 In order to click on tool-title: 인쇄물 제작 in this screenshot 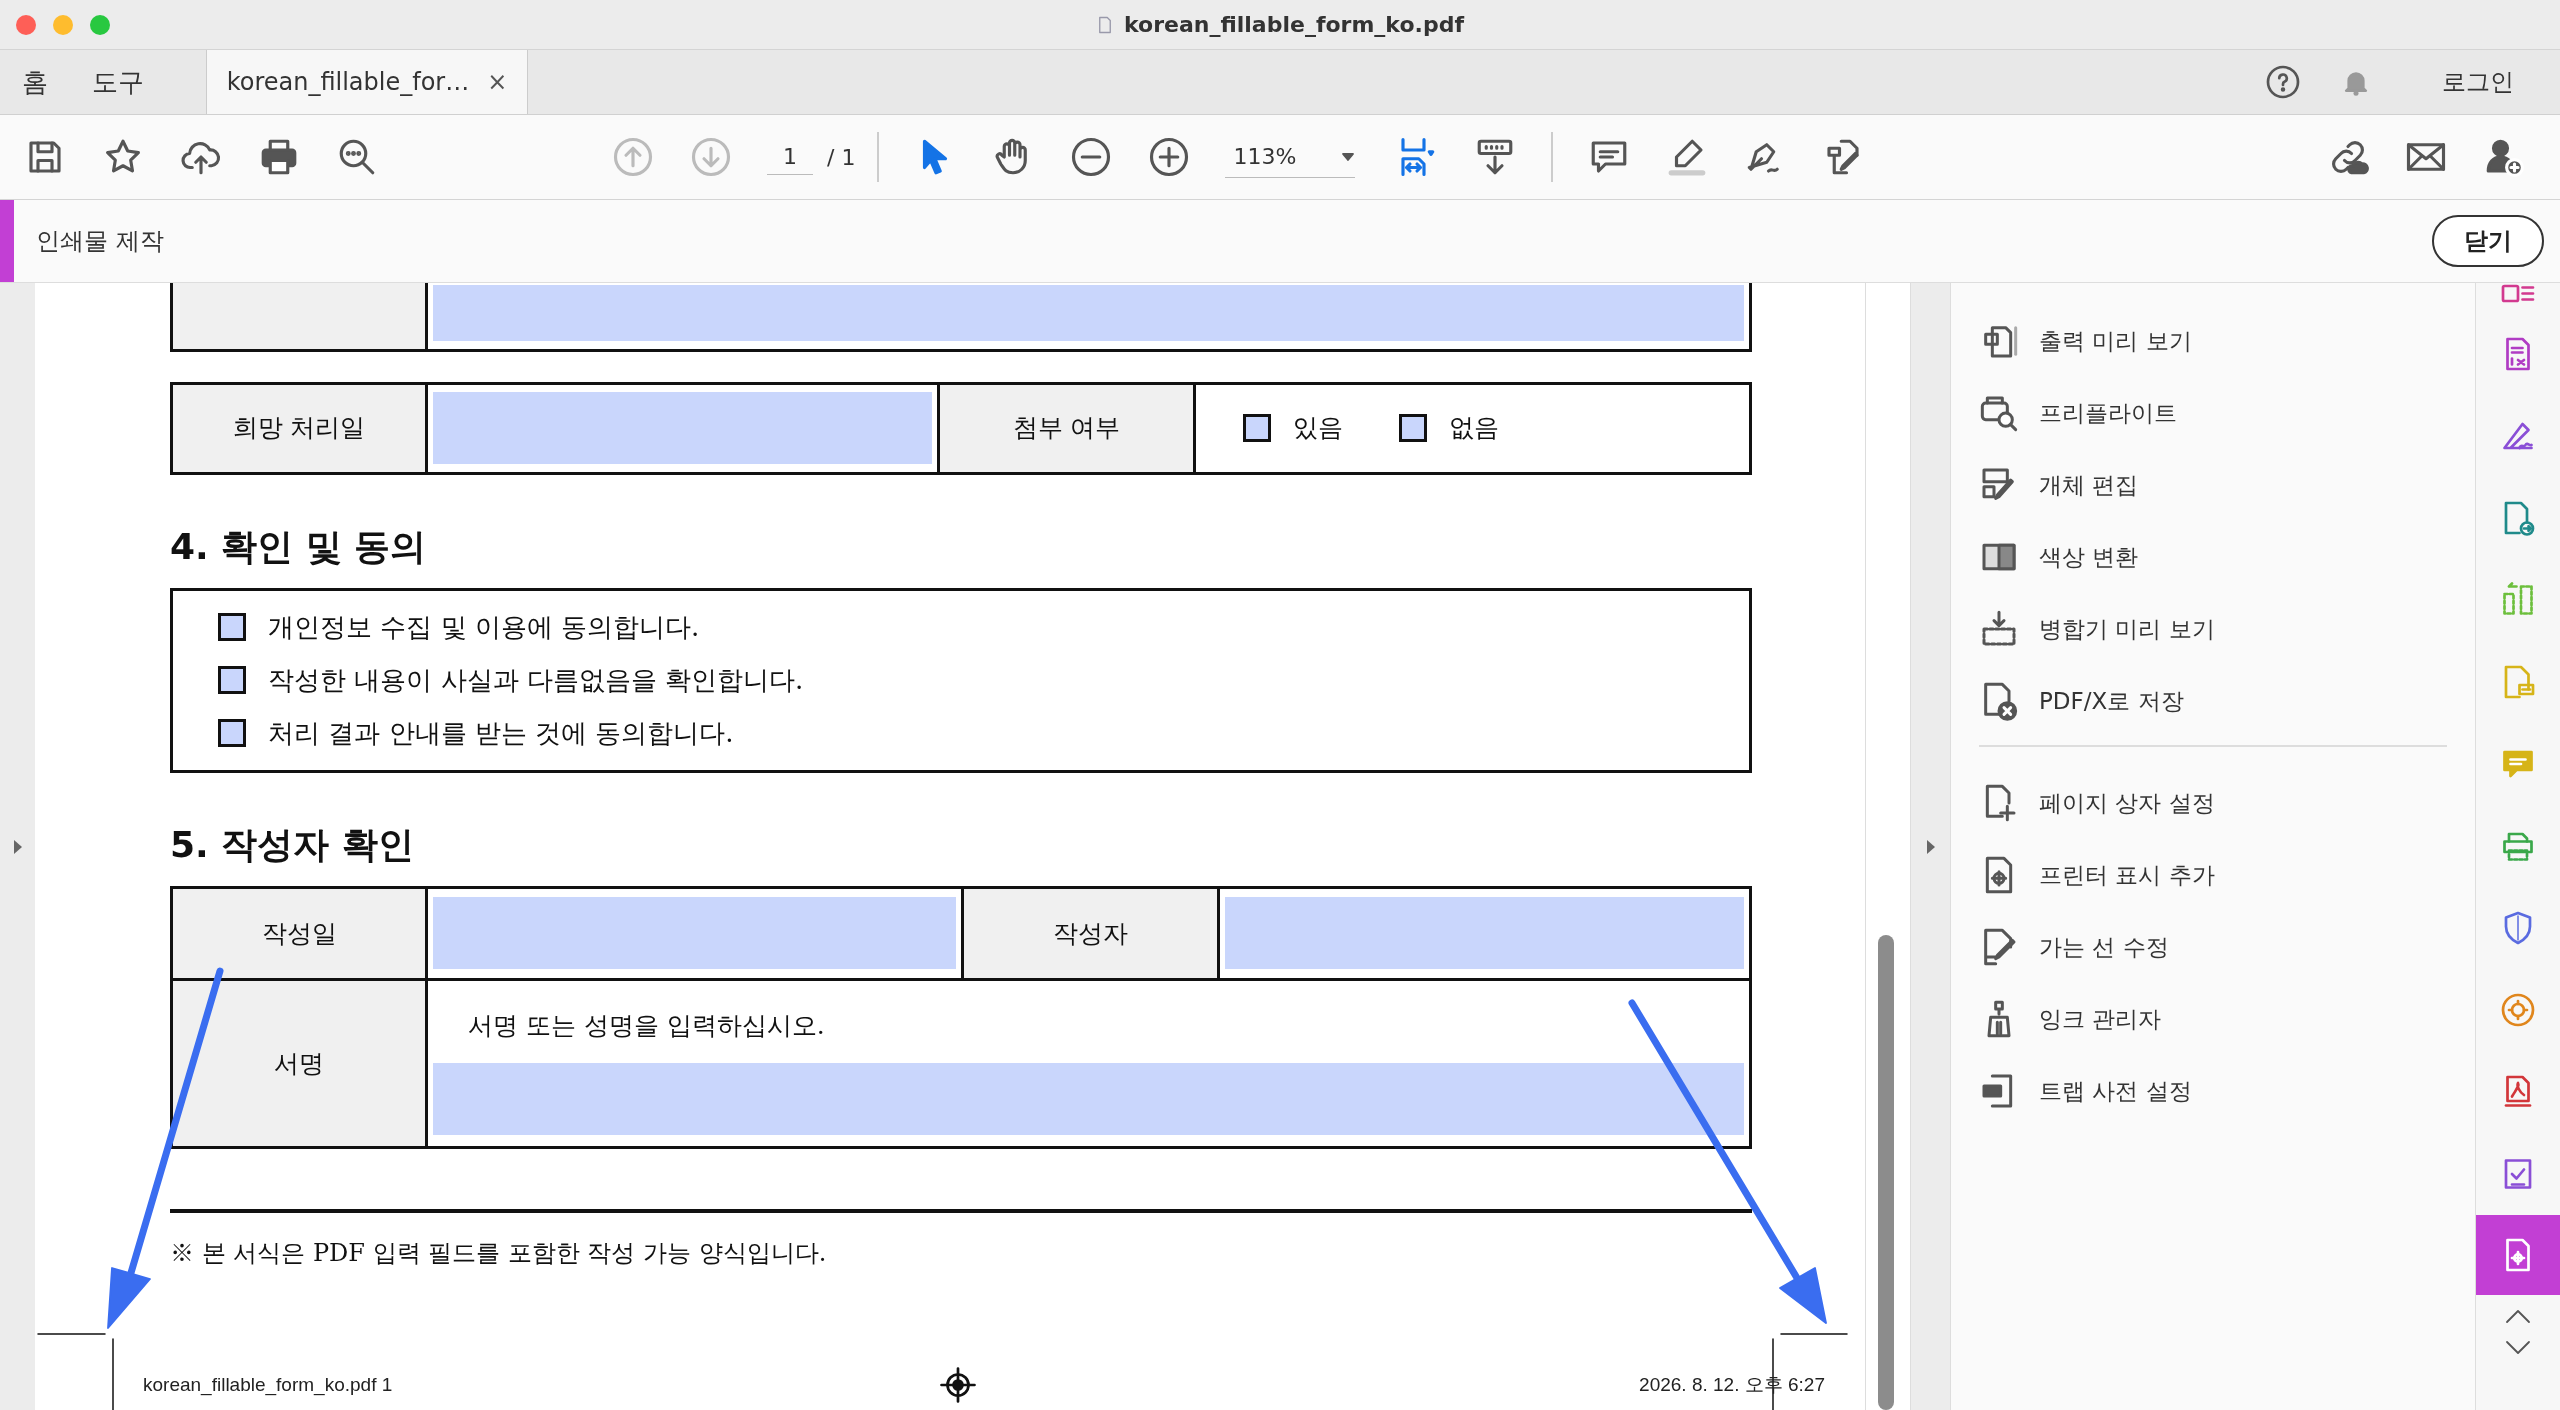, I will do `click(100, 241)`.